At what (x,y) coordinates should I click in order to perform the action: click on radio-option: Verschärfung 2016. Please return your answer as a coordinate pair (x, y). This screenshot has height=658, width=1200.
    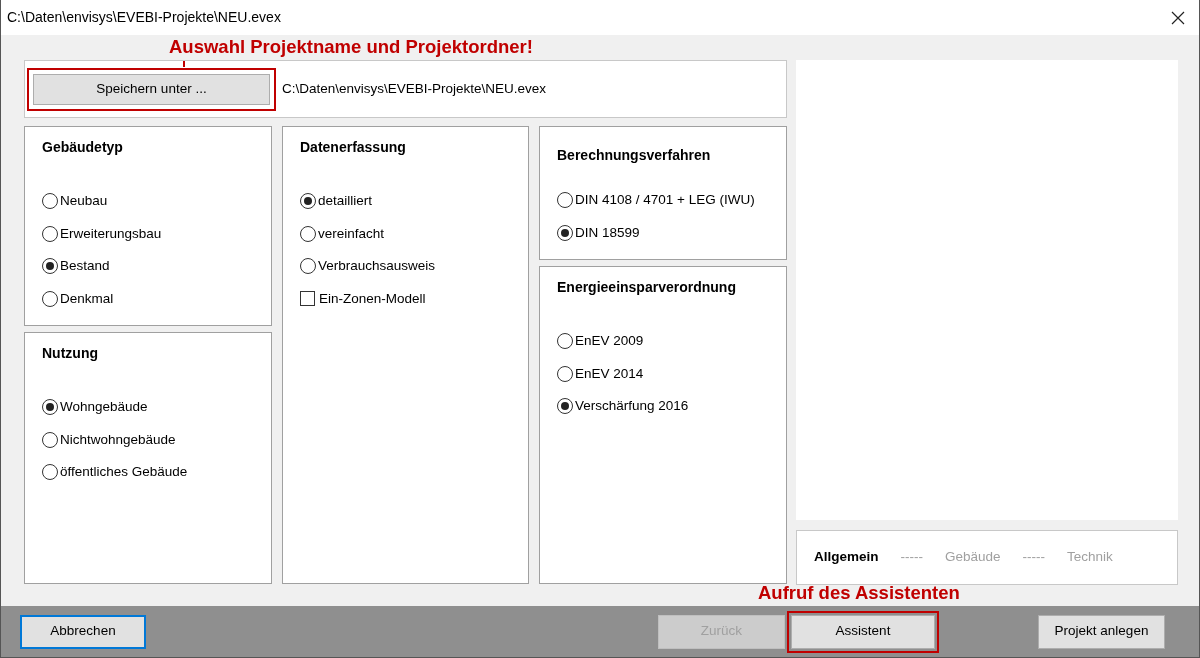
    Looking at the image, I should click on (663, 406).